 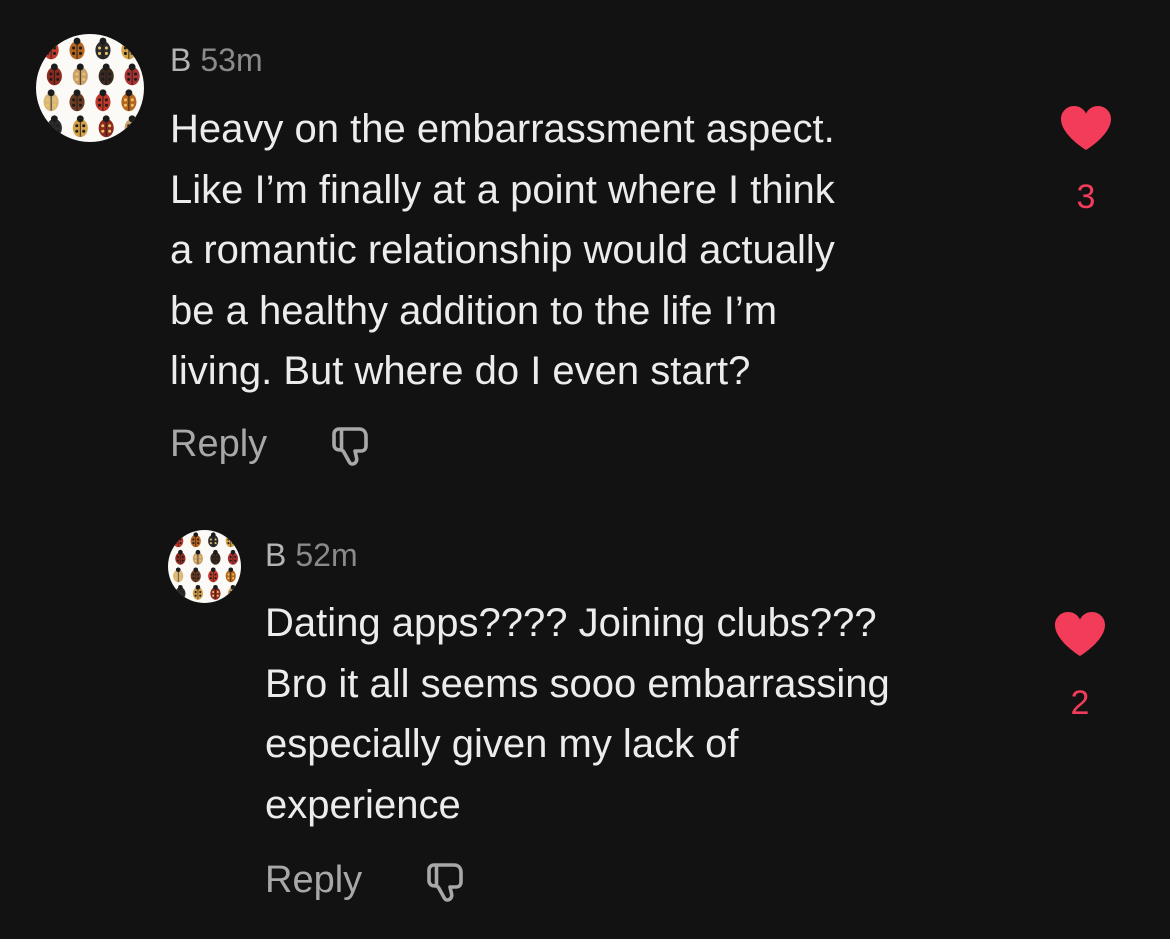 I want to click on comment-meta: B 52m, so click(x=311, y=555).